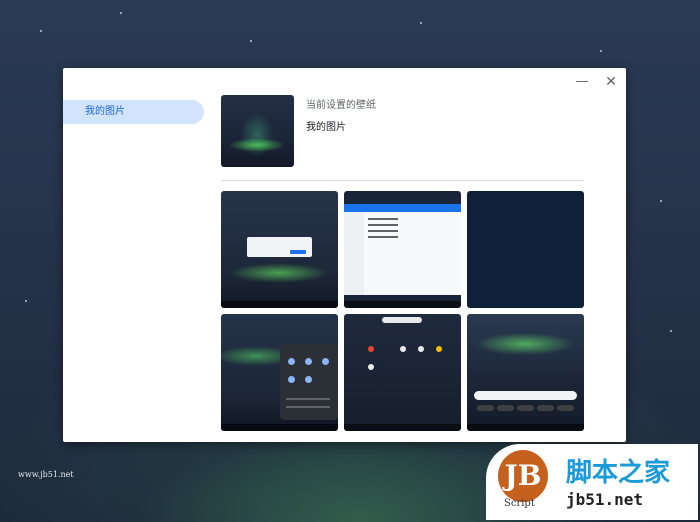 Image resolution: width=700 pixels, height=522 pixels. I want to click on sidebar-item-my-images: 我的图片, so click(133, 112).